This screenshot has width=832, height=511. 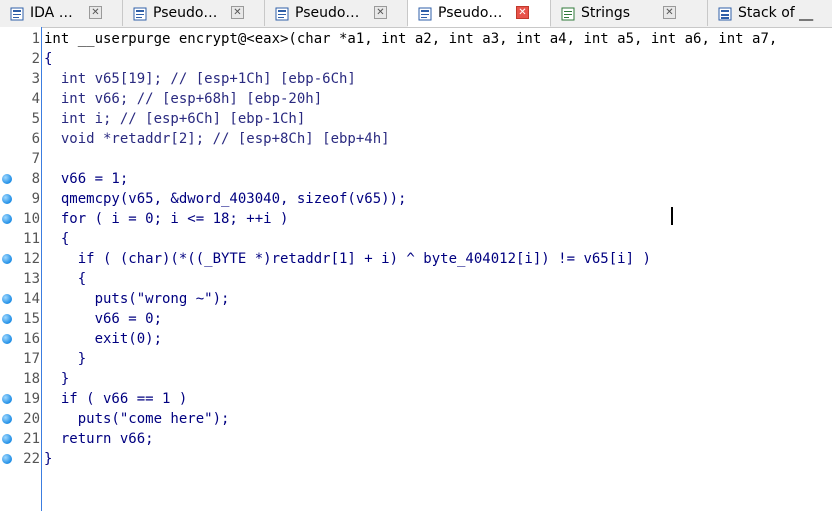 I want to click on code-text: int i; // [esp+6Ch] [ebp-1Ch], so click(x=175, y=119).